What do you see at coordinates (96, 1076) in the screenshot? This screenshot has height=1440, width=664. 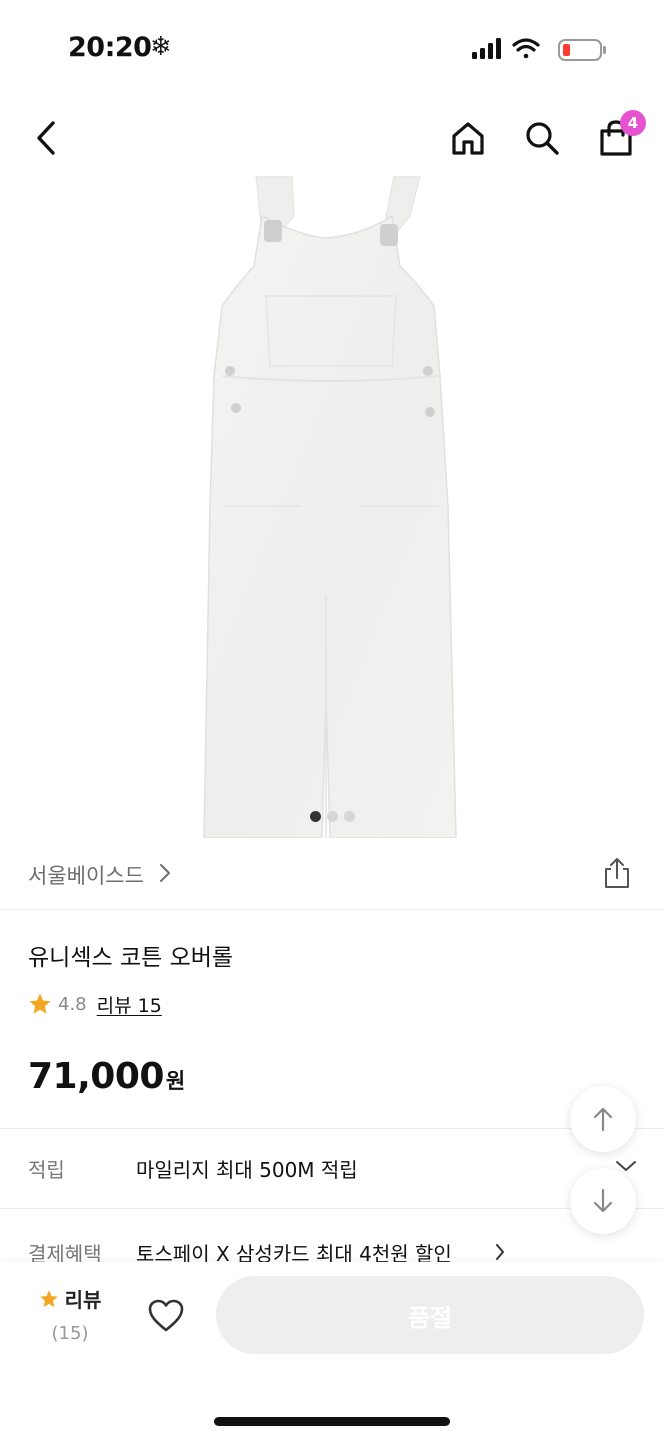 I see `price: 71,000` at bounding box center [96, 1076].